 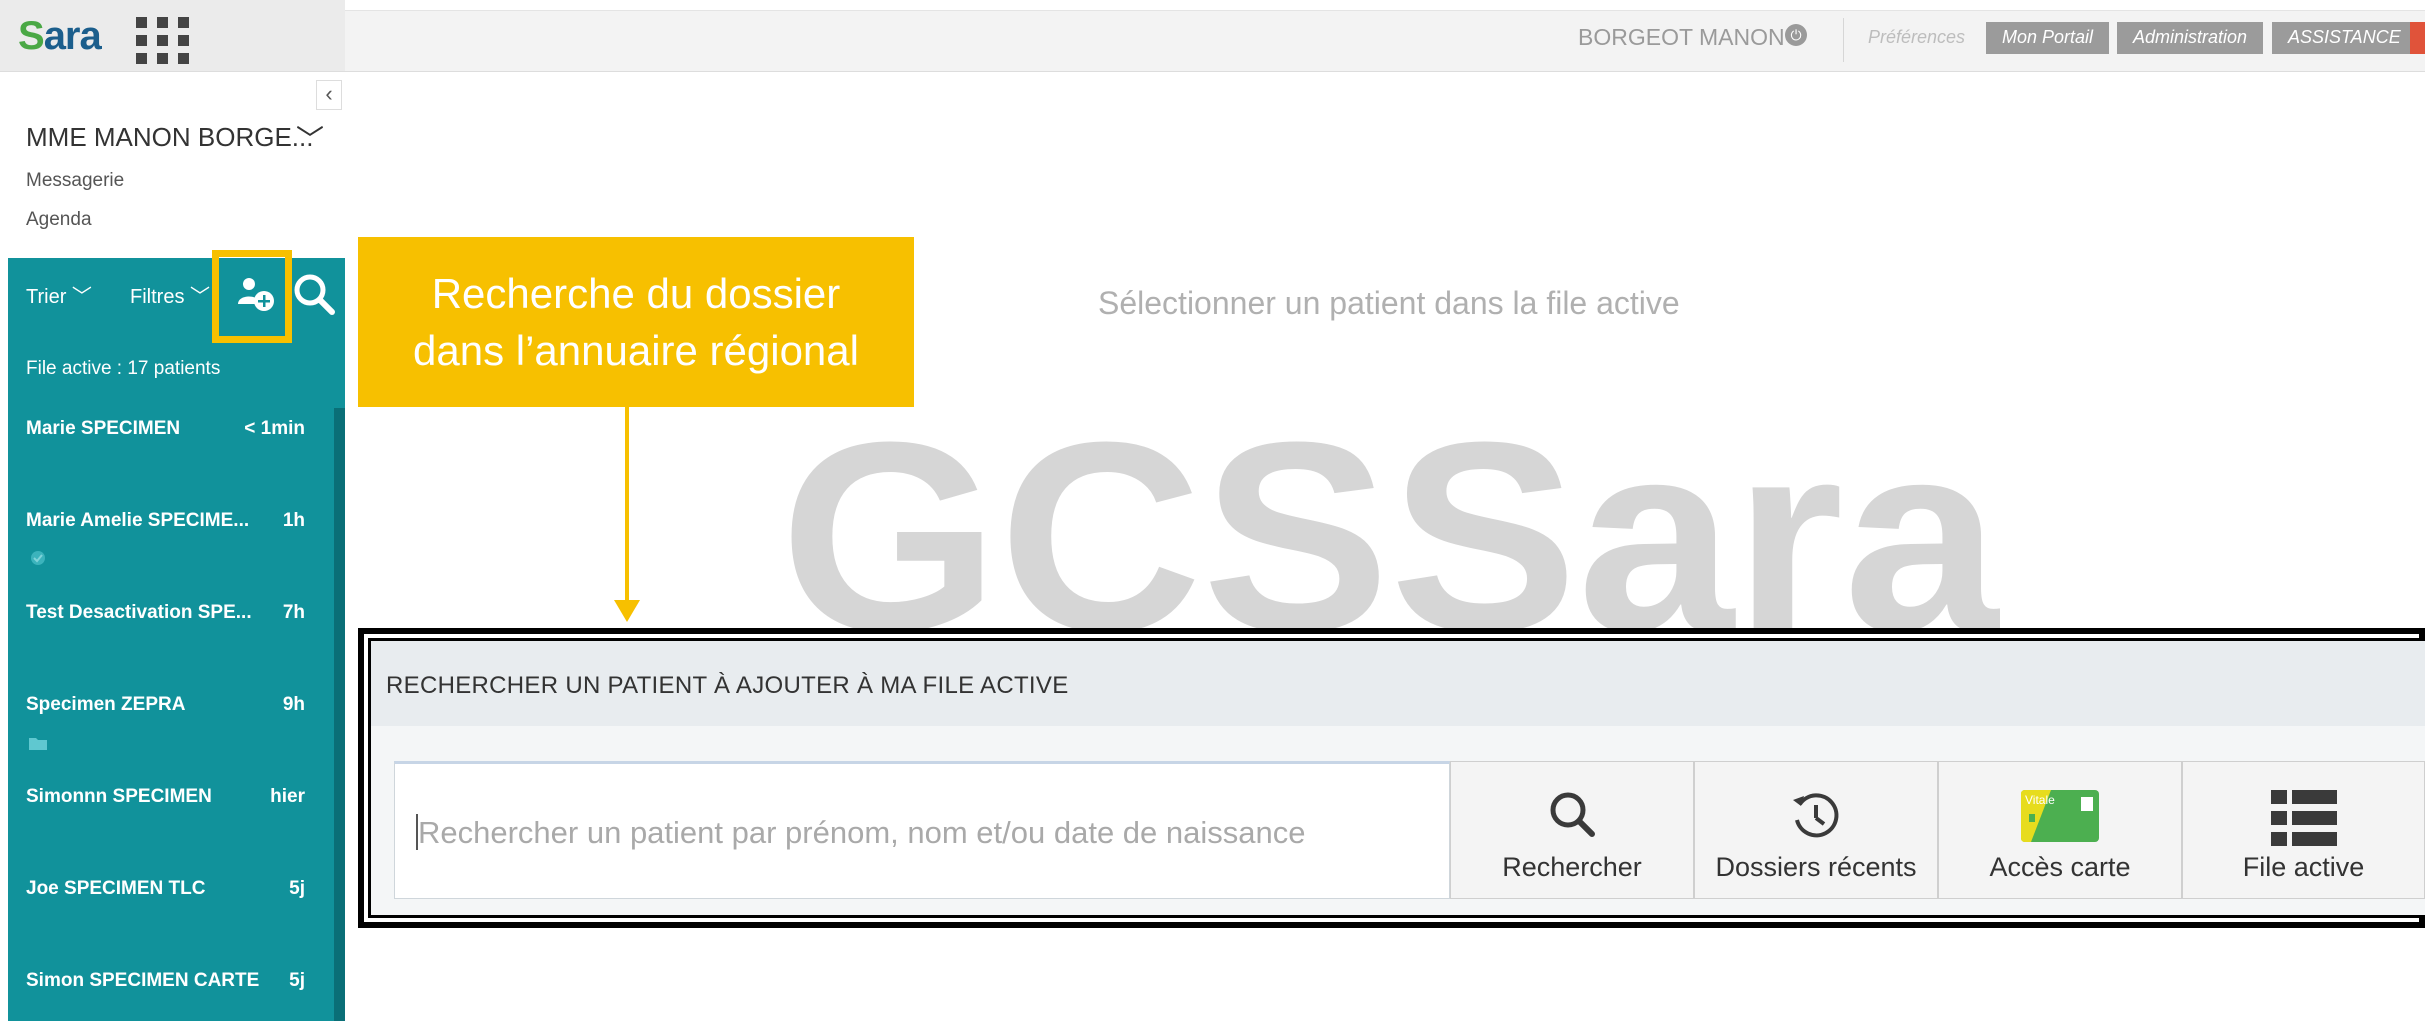 I want to click on watermark-text: GCSSara, so click(x=1390, y=540).